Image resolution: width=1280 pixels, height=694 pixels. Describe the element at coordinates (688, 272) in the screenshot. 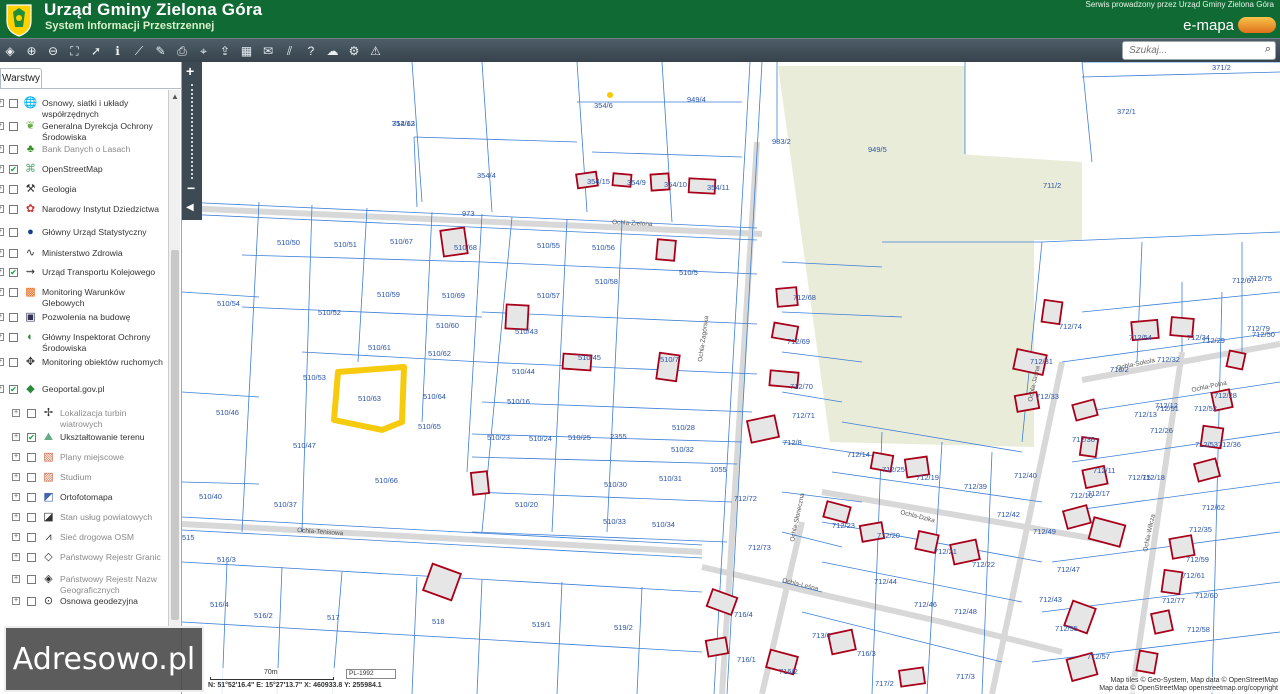

I see `parcel-label: 510/5` at that location.